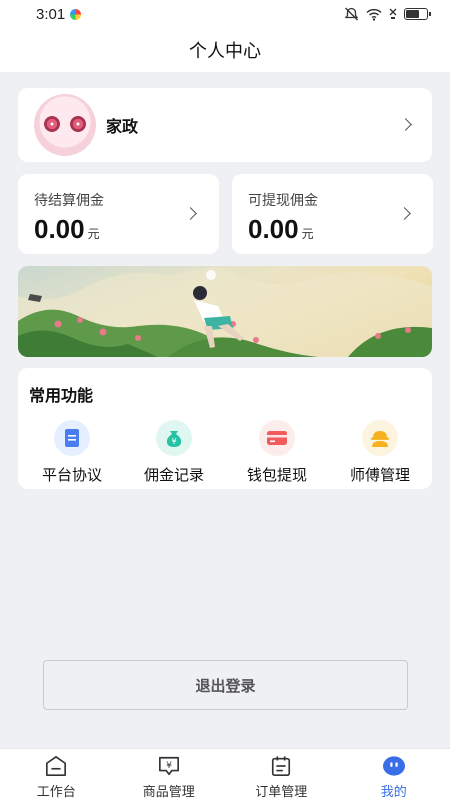 This screenshot has height=800, width=450. Describe the element at coordinates (173, 475) in the screenshot. I see `commission-record-label: 佣金记录` at that location.